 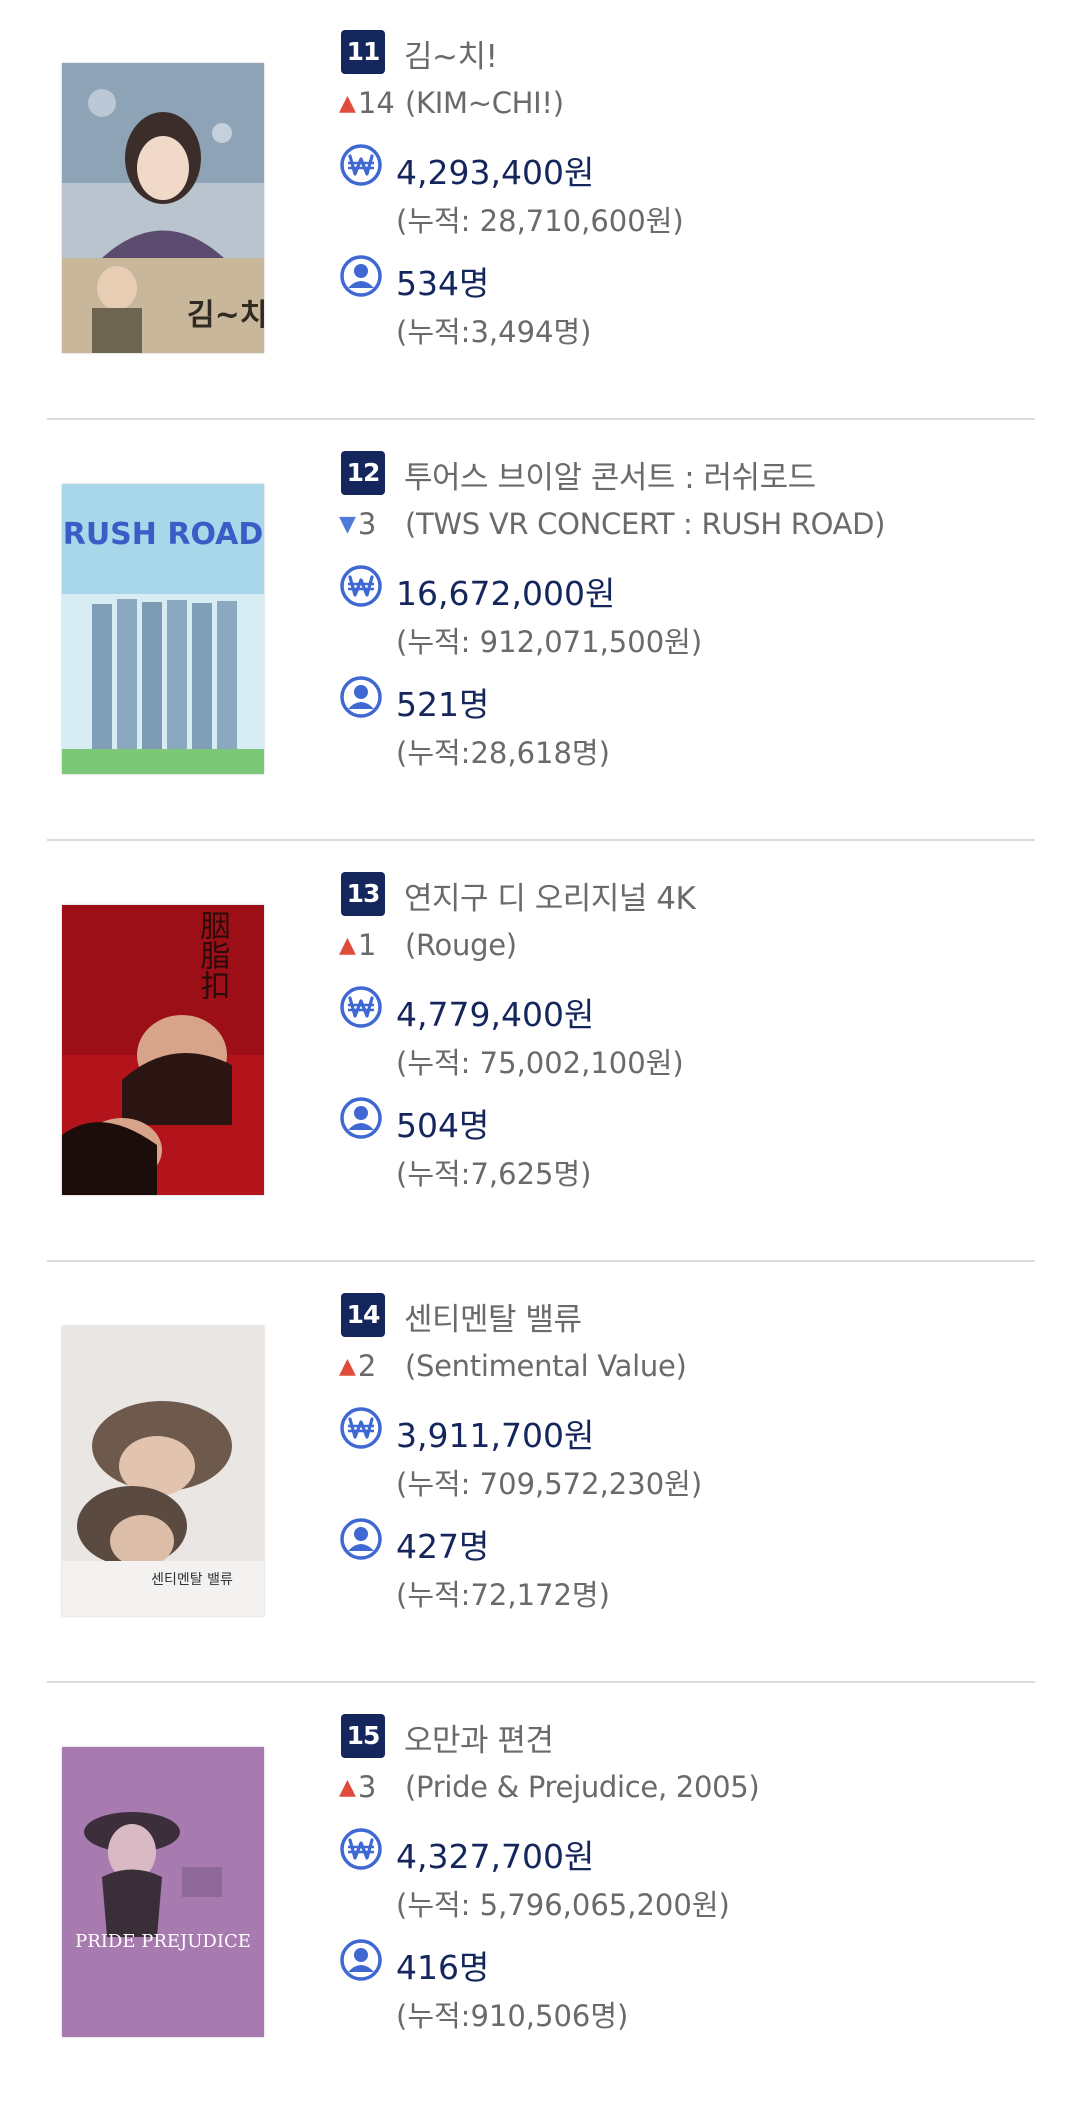 What do you see at coordinates (367, 1366) in the screenshot?
I see `rank-change-value: 2` at bounding box center [367, 1366].